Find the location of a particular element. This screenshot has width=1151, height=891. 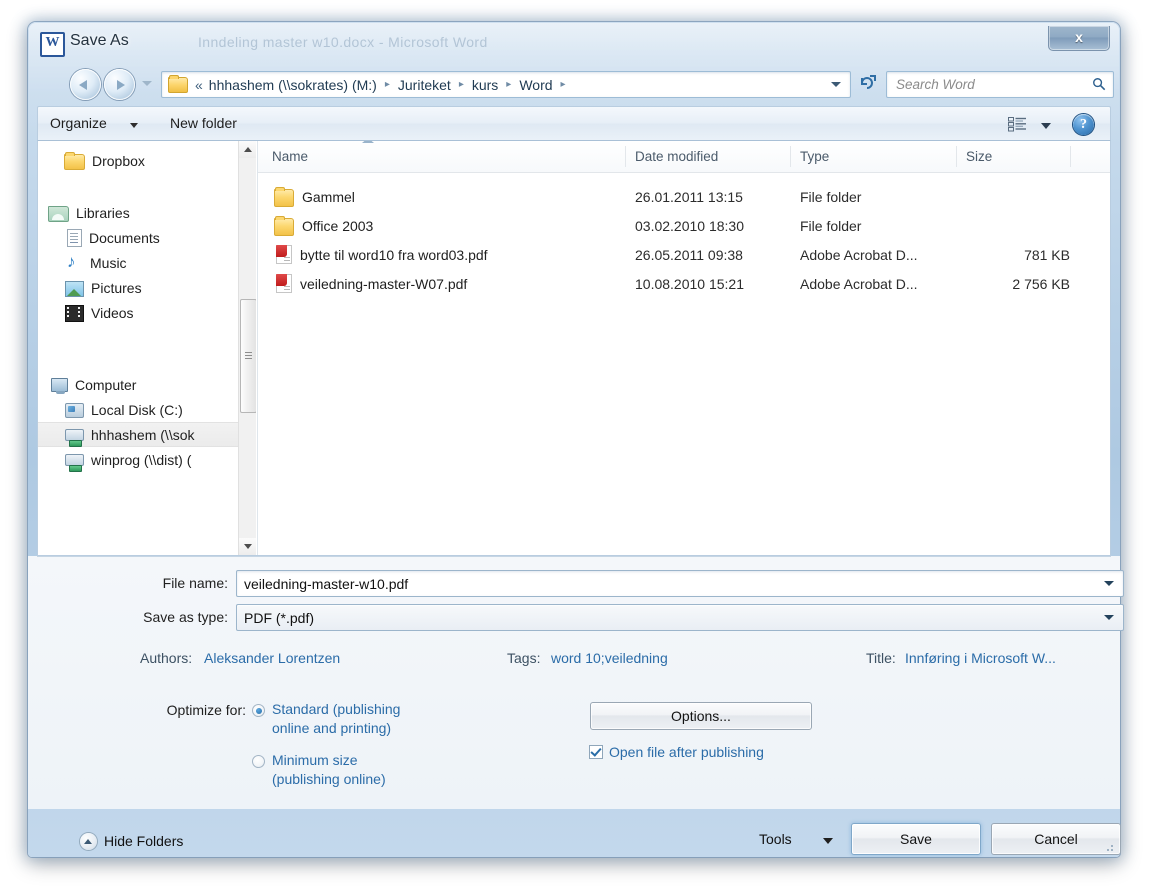

recent-pages-chevron-icon is located at coordinates (147, 83).